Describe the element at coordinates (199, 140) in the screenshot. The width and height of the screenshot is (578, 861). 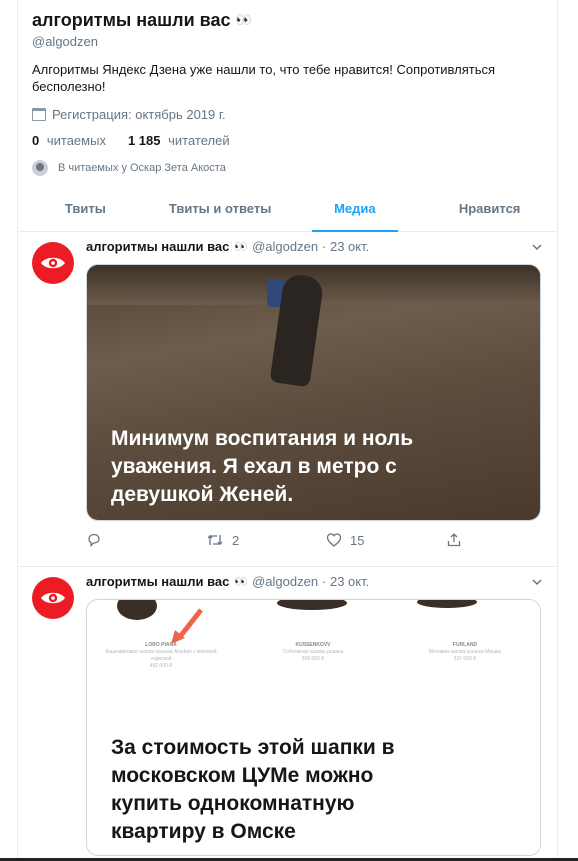
I see `followers-label: читателей` at that location.